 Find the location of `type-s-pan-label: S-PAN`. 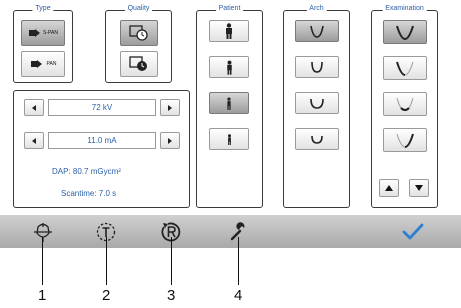

type-s-pan-label: S-PAN is located at coordinates (50, 33).